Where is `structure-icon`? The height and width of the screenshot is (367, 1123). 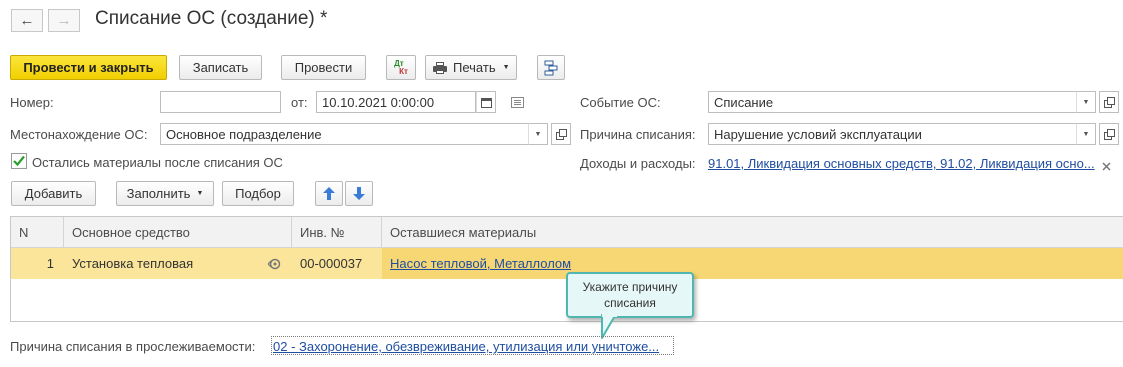 structure-icon is located at coordinates (551, 67).